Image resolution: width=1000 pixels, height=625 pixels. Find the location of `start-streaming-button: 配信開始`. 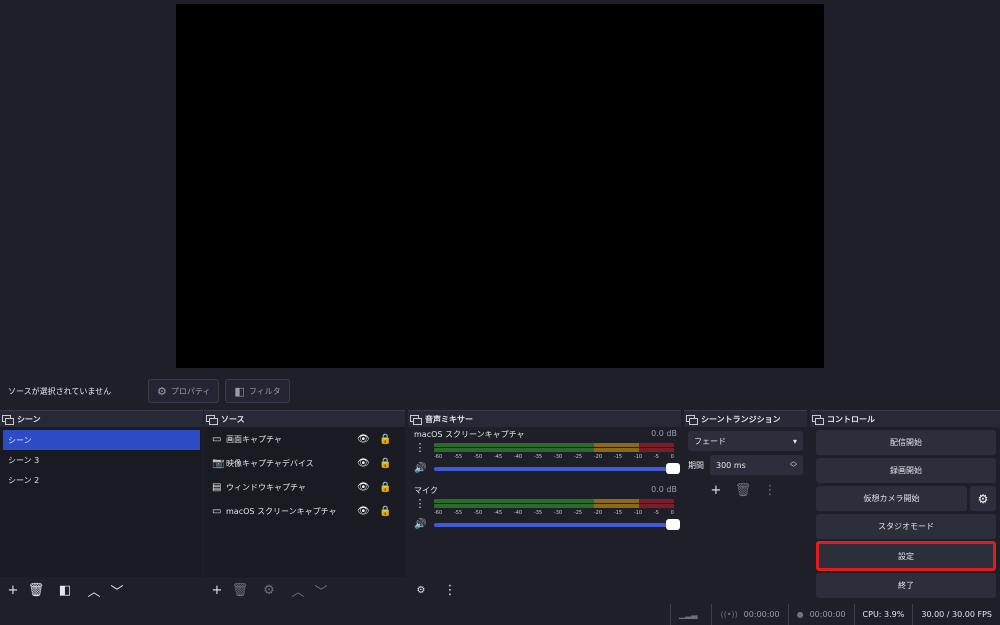

start-streaming-button: 配信開始 is located at coordinates (906, 442).